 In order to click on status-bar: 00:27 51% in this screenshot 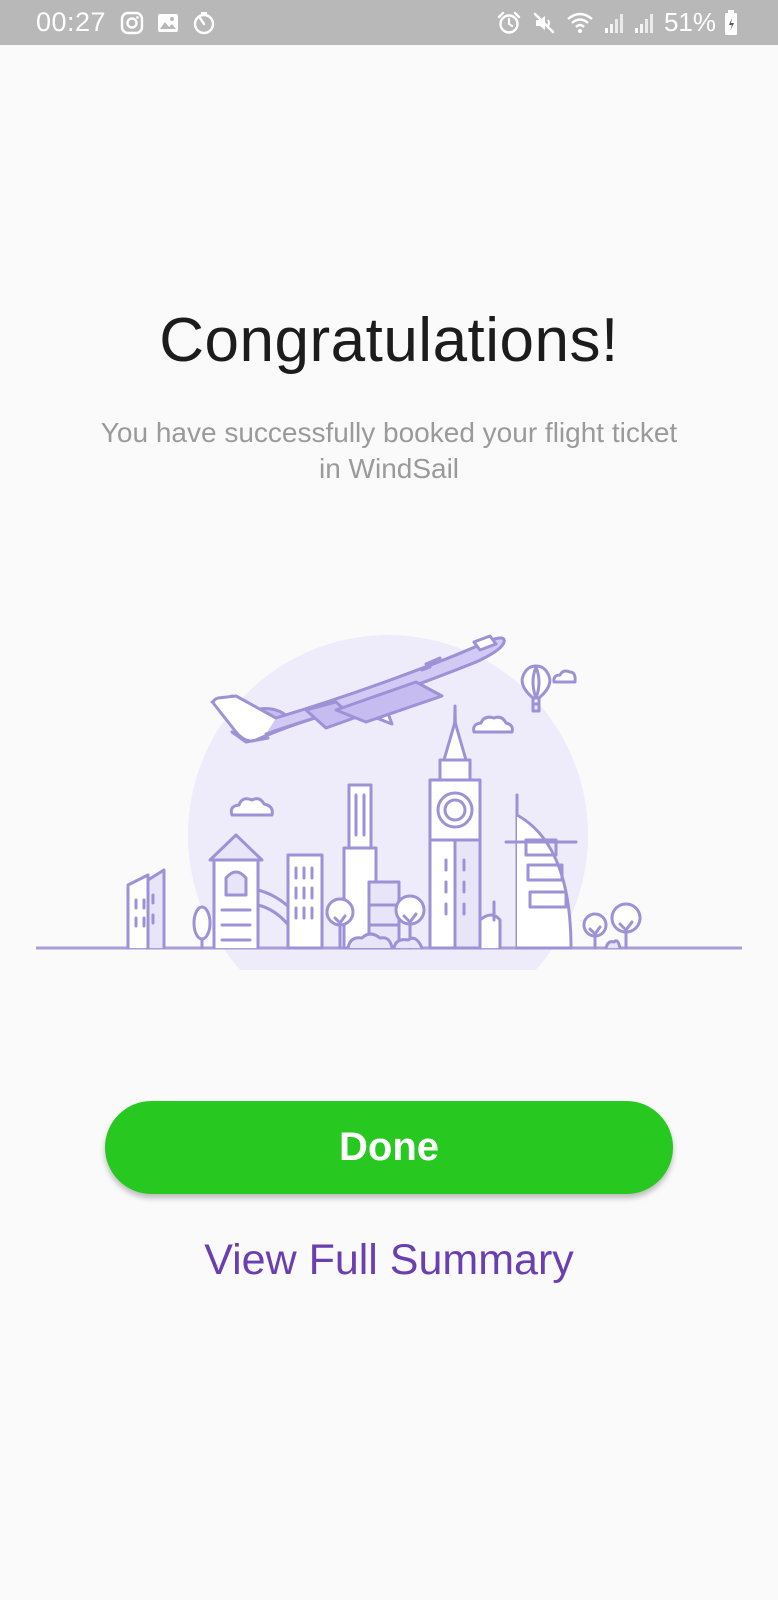, I will do `click(389, 22)`.